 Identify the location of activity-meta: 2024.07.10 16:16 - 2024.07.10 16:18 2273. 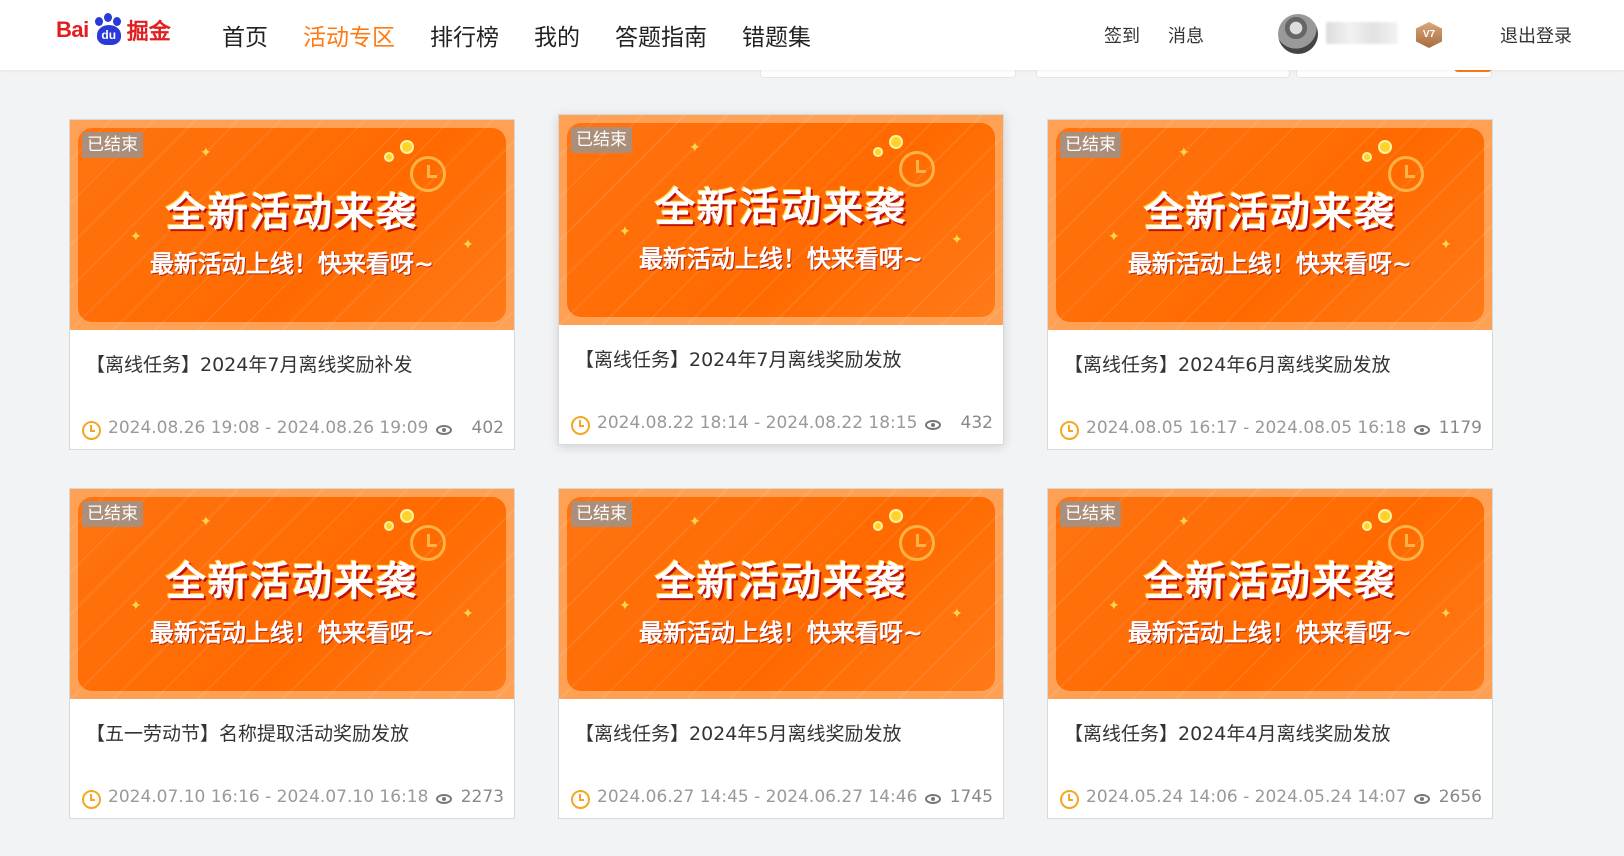
(293, 799).